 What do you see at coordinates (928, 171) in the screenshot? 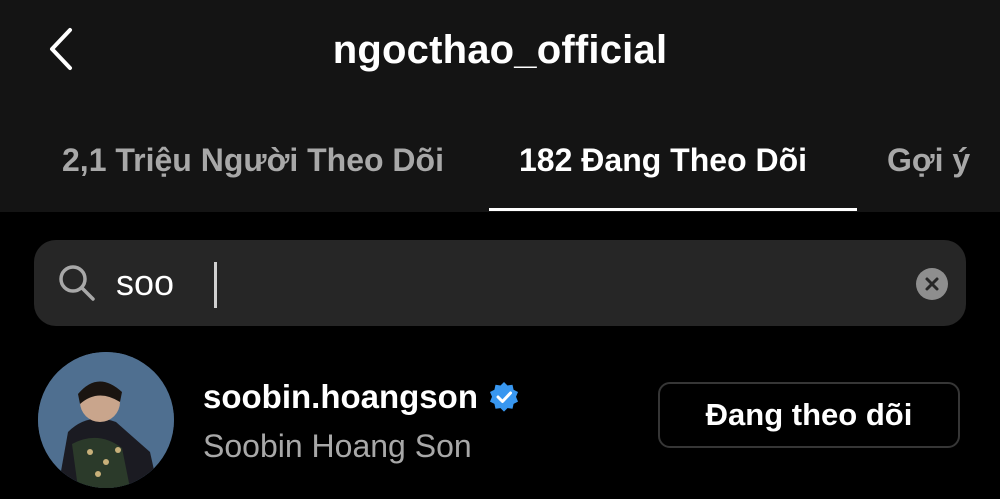
I see `tab-suggestions: Gợi ý` at bounding box center [928, 171].